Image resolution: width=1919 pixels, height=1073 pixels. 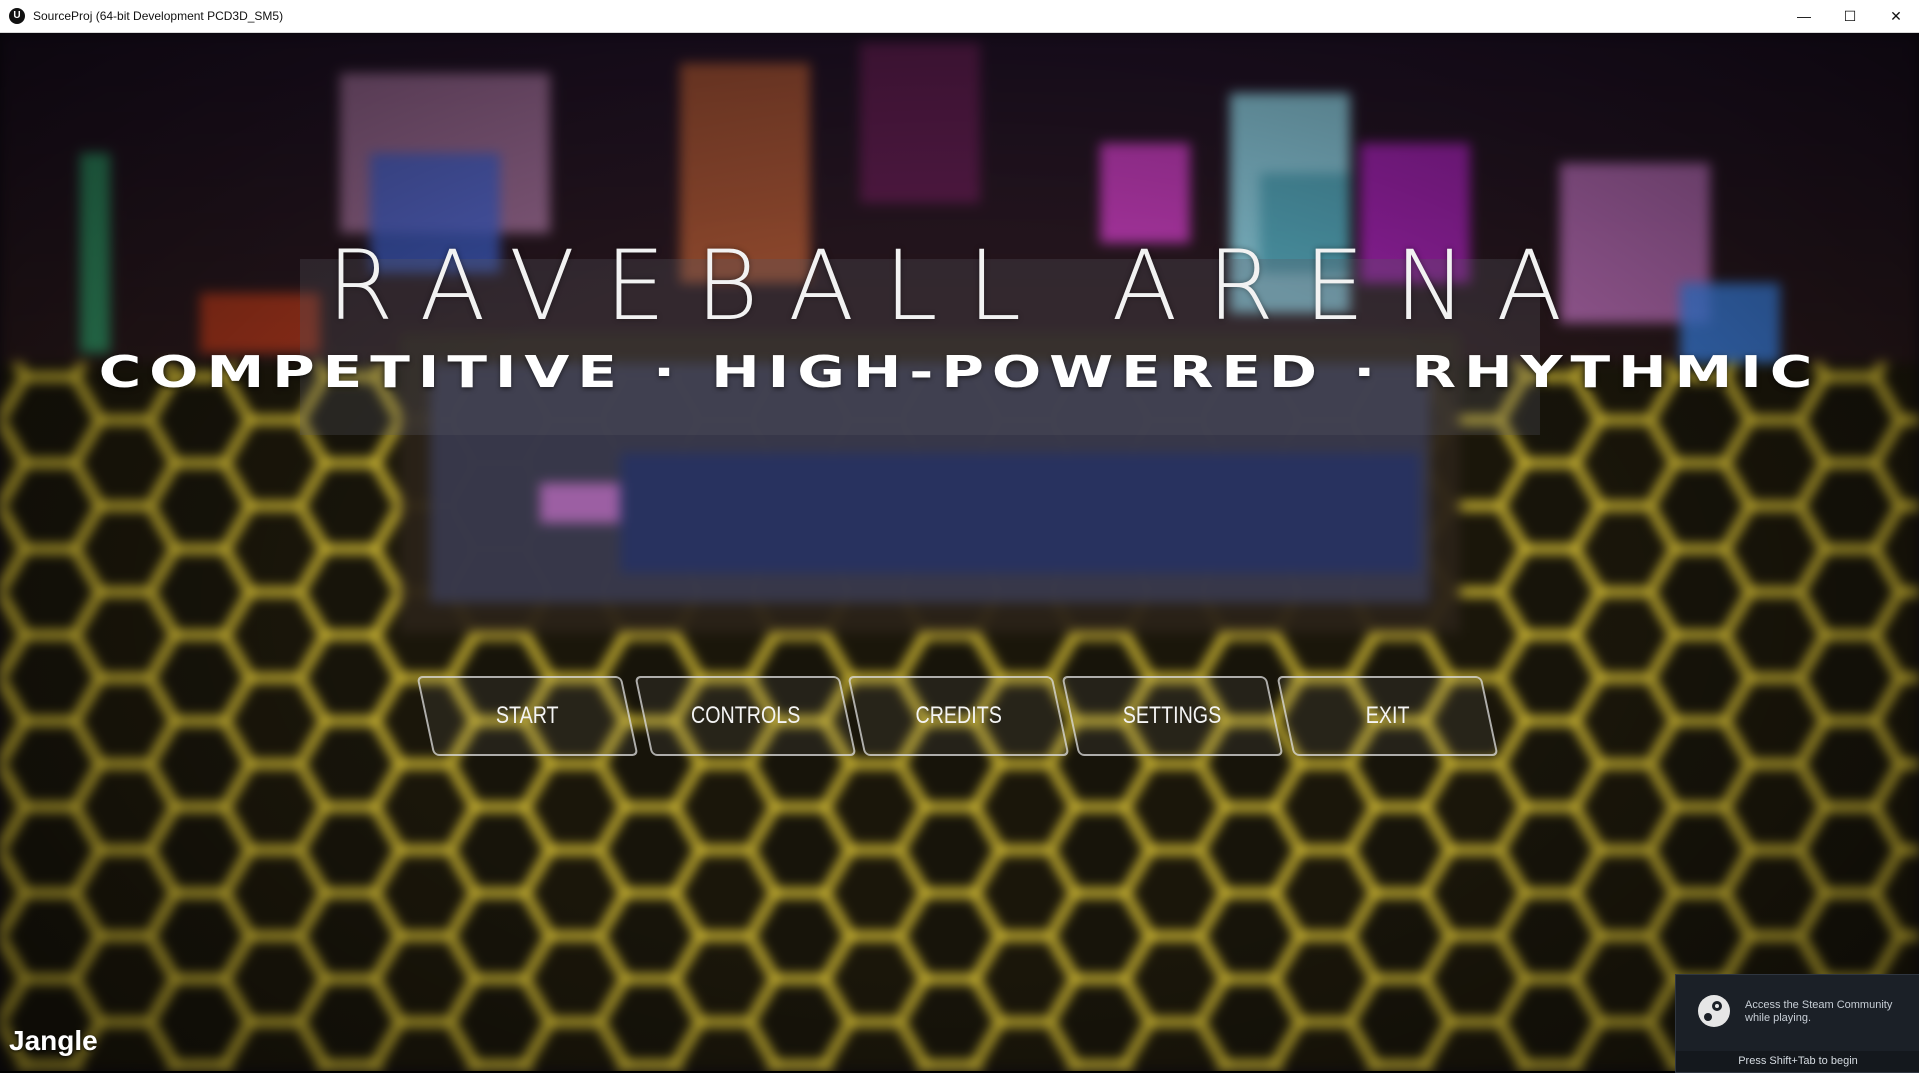 I want to click on controls-button-label: CONTROLS, so click(x=745, y=715).